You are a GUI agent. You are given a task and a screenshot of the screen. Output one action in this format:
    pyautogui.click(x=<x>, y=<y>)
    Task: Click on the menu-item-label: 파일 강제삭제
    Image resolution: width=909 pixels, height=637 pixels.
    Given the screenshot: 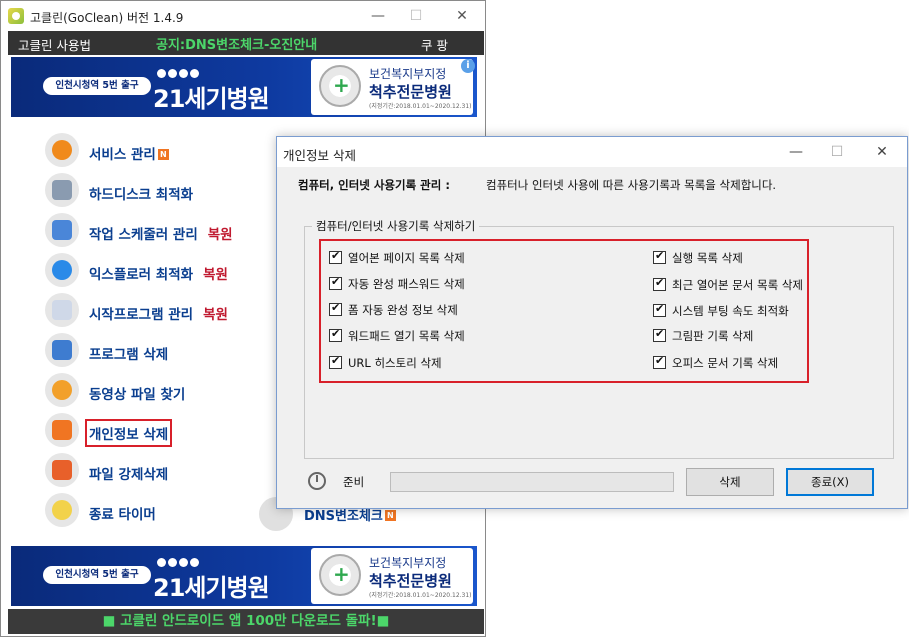 What is the action you would take?
    pyautogui.click(x=129, y=475)
    